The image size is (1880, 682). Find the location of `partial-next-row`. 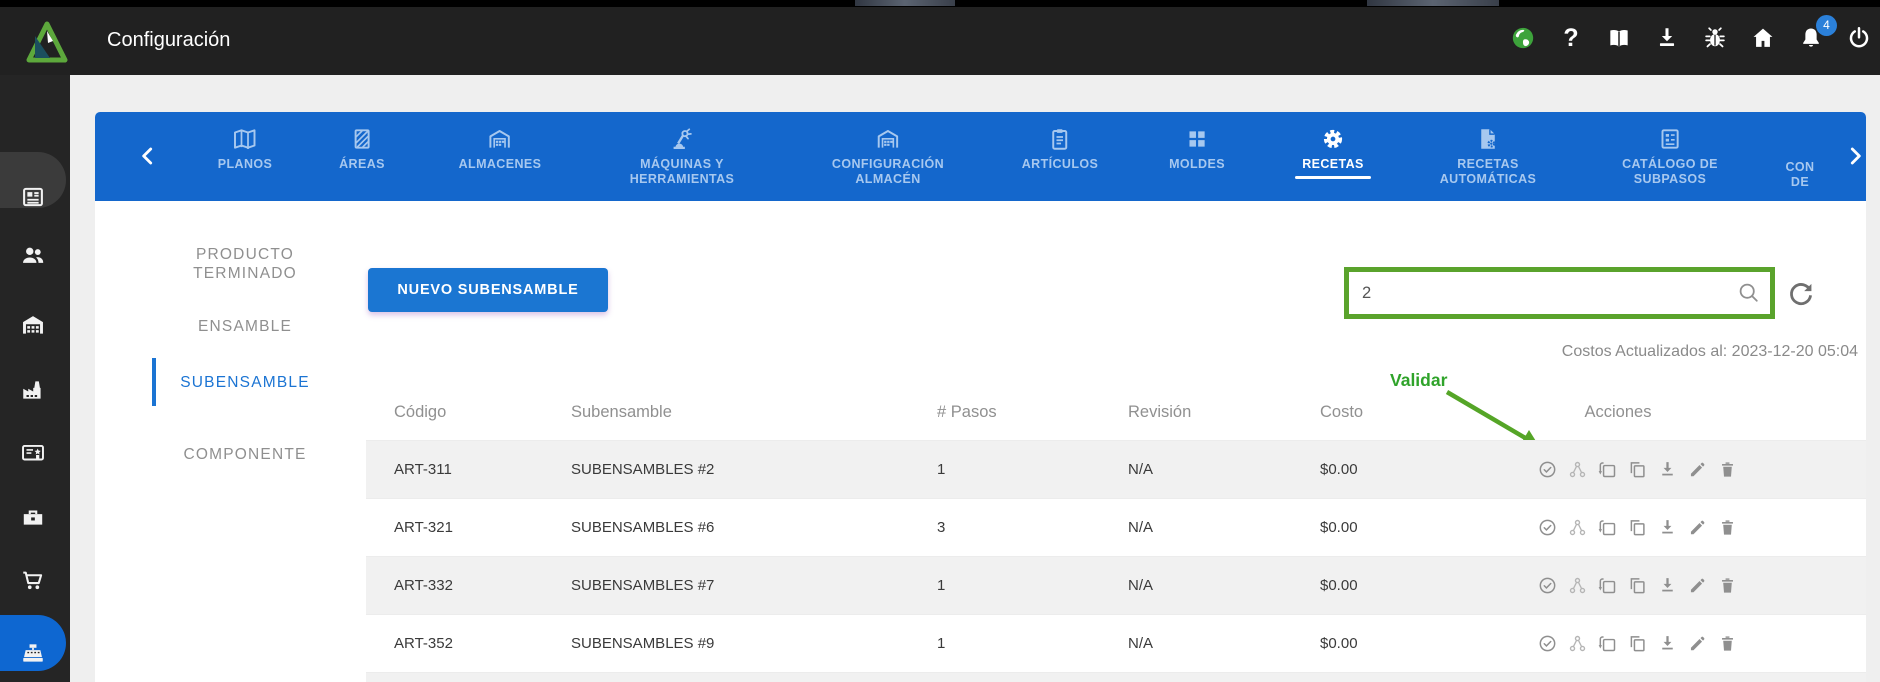

partial-next-row is located at coordinates (1116, 677).